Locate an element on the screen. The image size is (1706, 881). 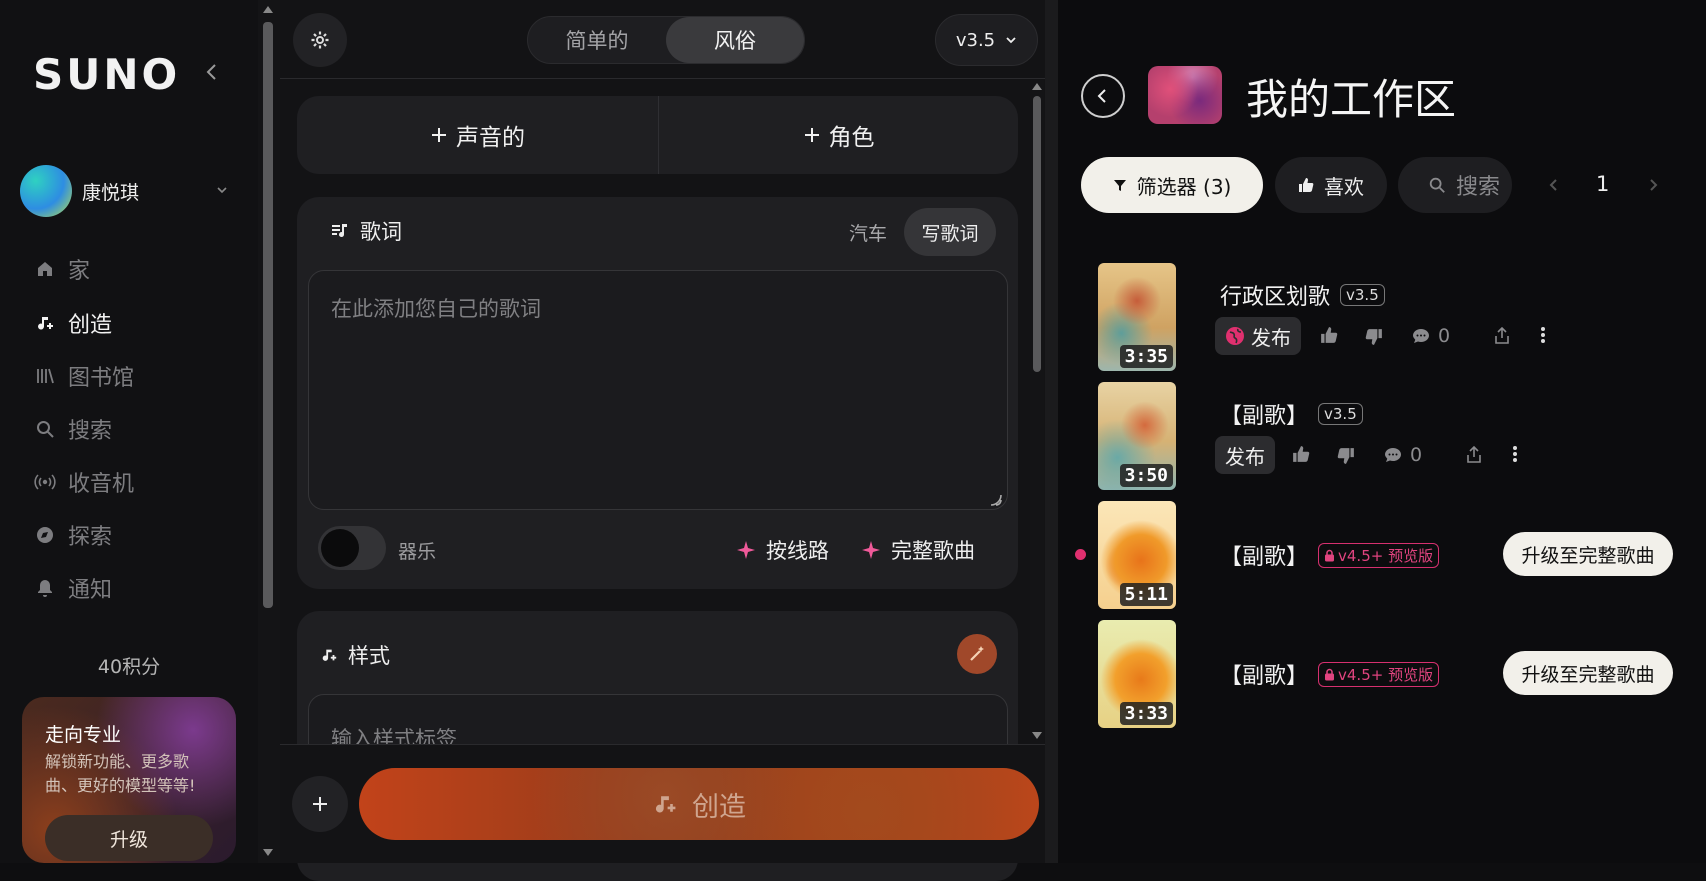
filter-label: 筛选器 (3) is located at coordinates (1184, 186).